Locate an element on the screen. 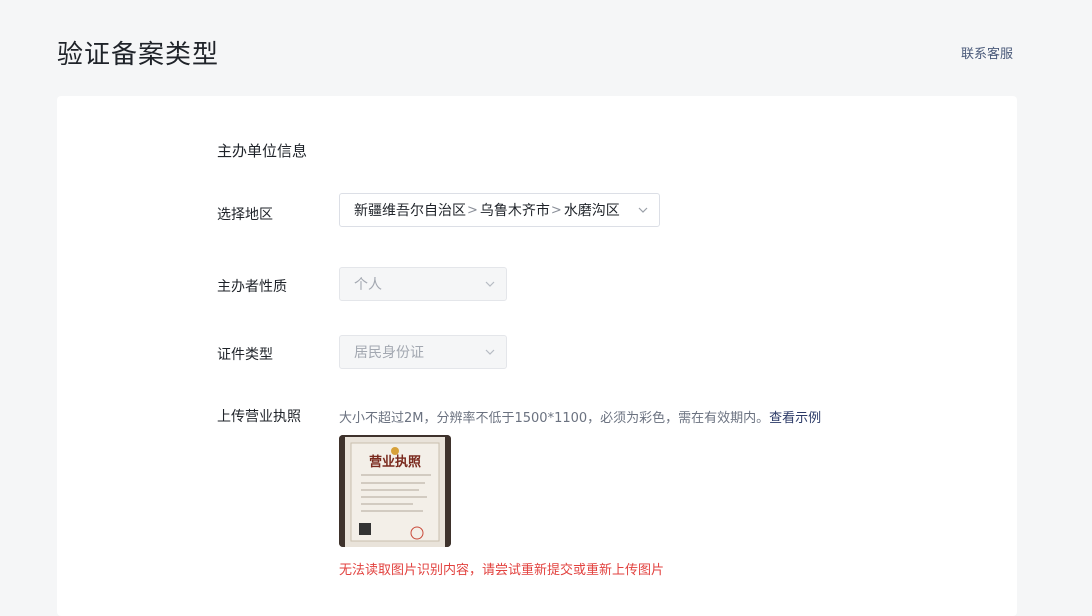 Image resolution: width=1092 pixels, height=616 pixels. region-city: 乌鲁木齐市 is located at coordinates (514, 211).